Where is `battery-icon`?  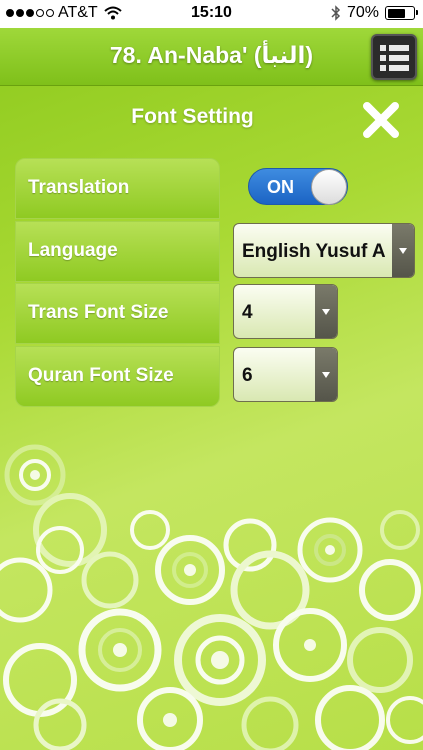 battery-icon is located at coordinates (401, 13).